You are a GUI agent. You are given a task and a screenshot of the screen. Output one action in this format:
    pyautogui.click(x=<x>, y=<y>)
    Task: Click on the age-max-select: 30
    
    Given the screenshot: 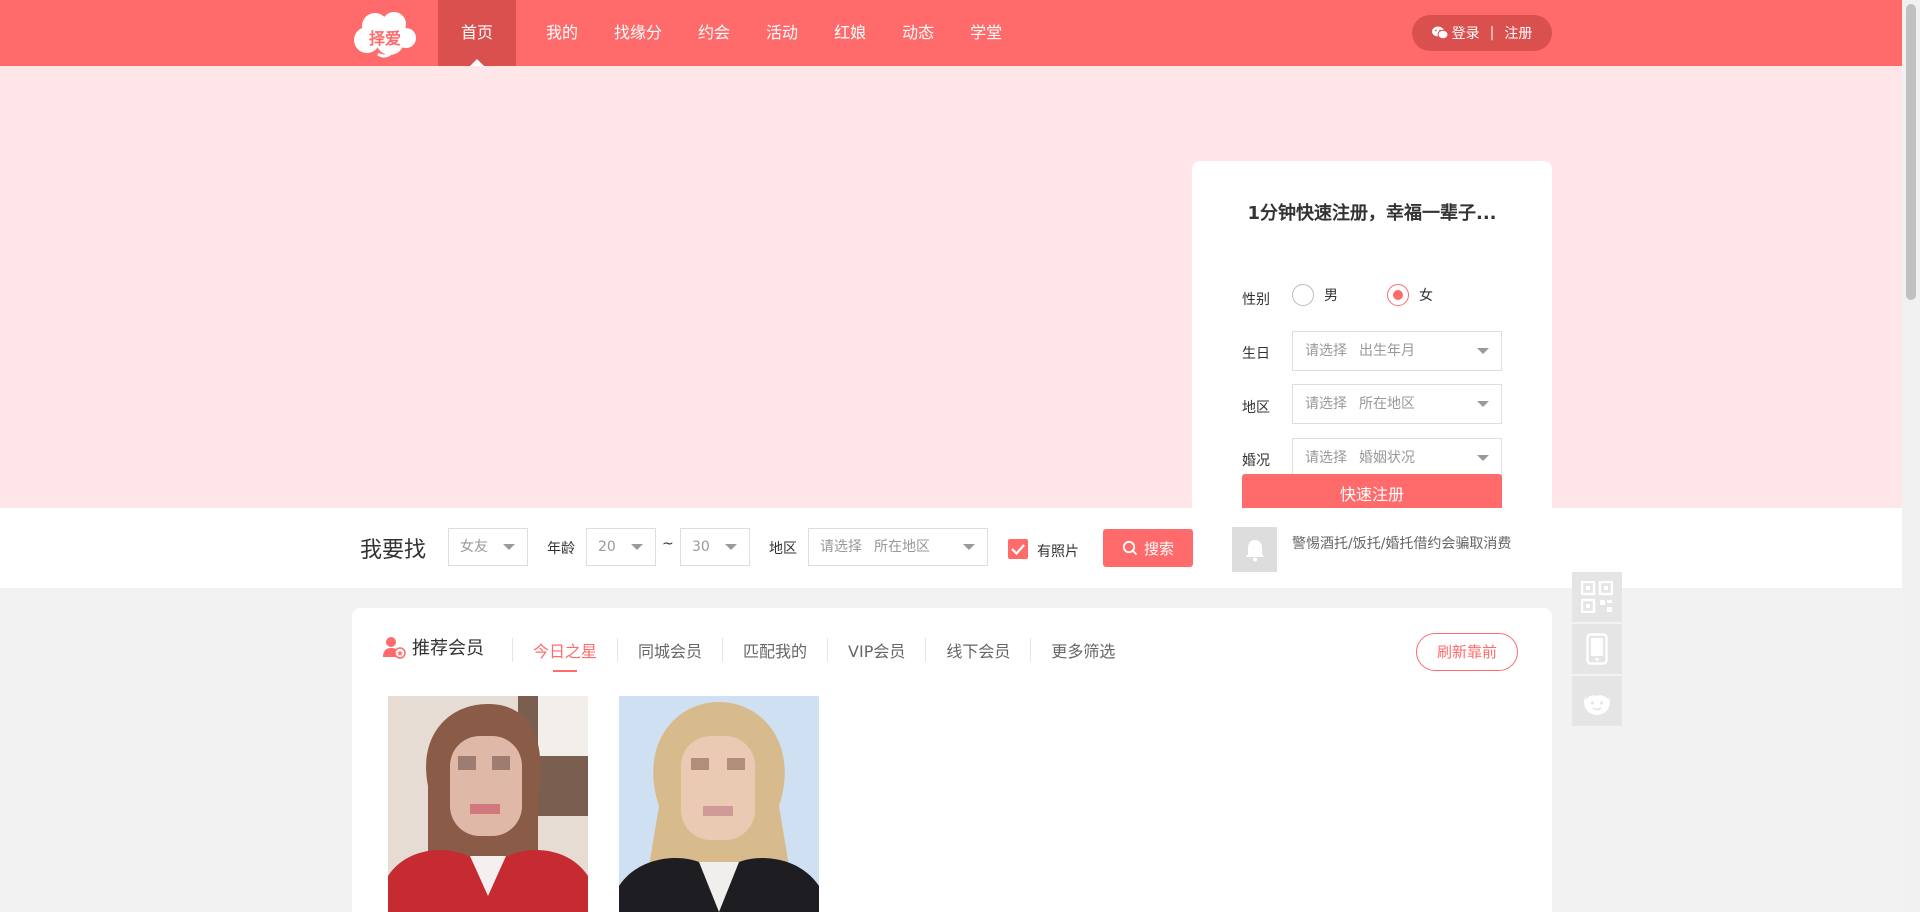 What is the action you would take?
    pyautogui.click(x=715, y=547)
    